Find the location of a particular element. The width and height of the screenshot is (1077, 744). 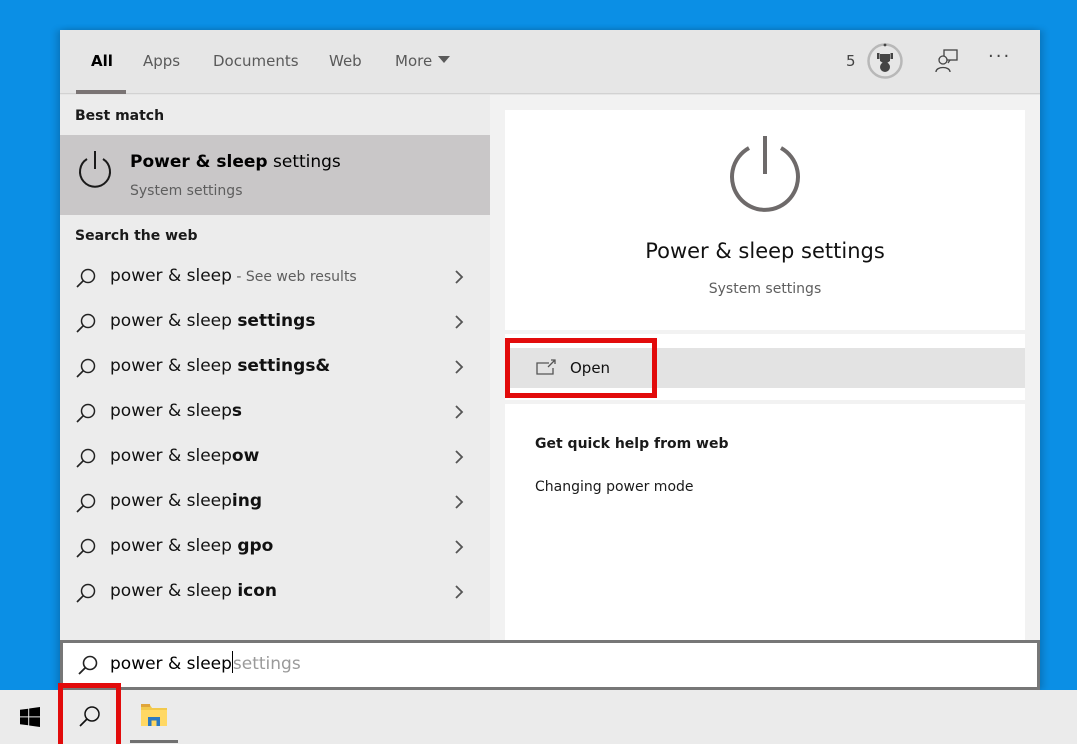

power-icon is located at coordinates (95, 169).